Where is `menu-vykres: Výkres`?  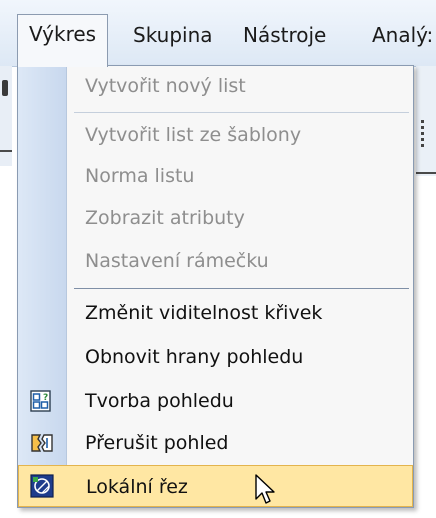
menu-vykres: Výkres is located at coordinates (63, 40).